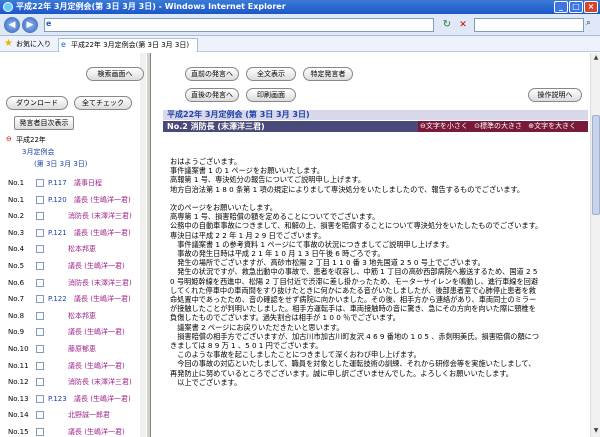 This screenshot has width=600, height=437. I want to click on search-input, so click(529, 25).